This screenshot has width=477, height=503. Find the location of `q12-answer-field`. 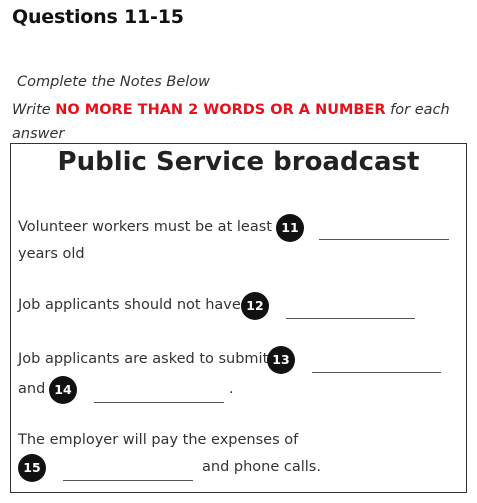

q12-answer-field is located at coordinates (350, 309).